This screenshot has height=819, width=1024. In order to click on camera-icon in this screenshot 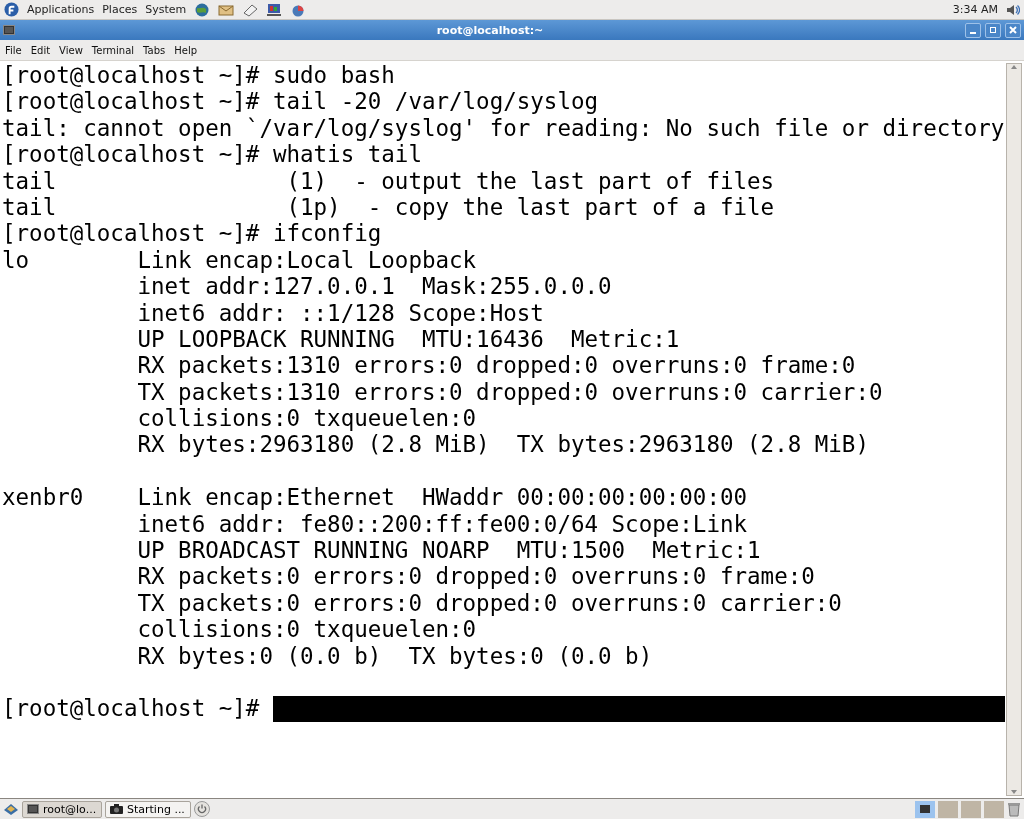, I will do `click(116, 809)`.